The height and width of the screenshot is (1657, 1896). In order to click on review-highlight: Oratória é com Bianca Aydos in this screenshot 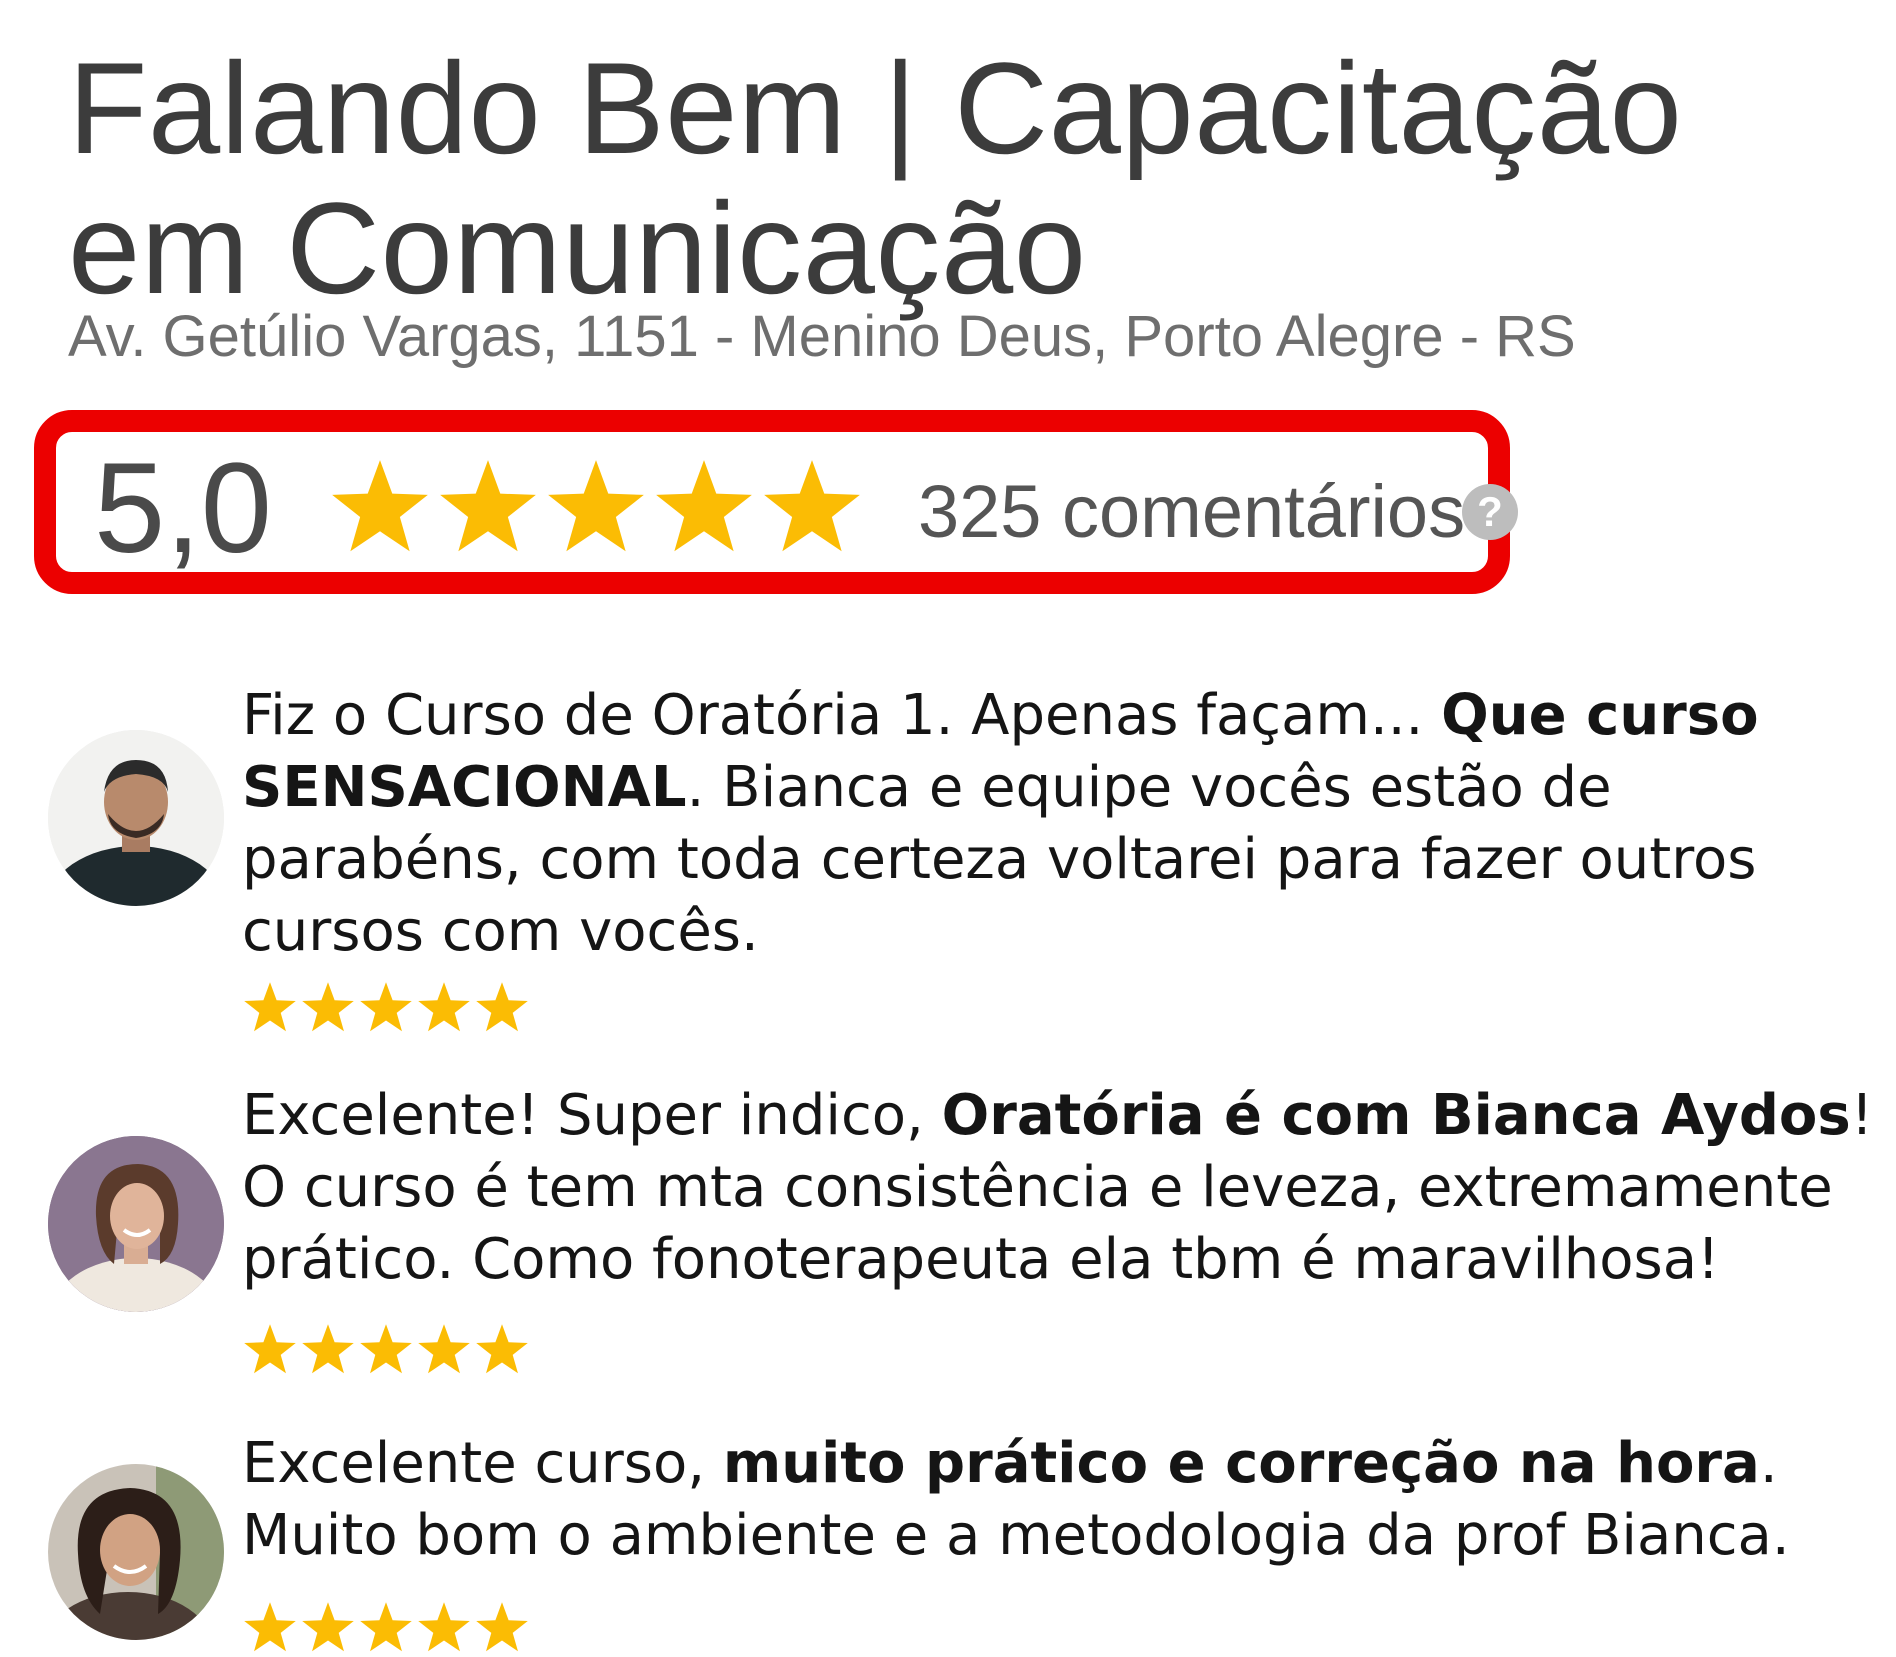, I will do `click(1396, 1115)`.